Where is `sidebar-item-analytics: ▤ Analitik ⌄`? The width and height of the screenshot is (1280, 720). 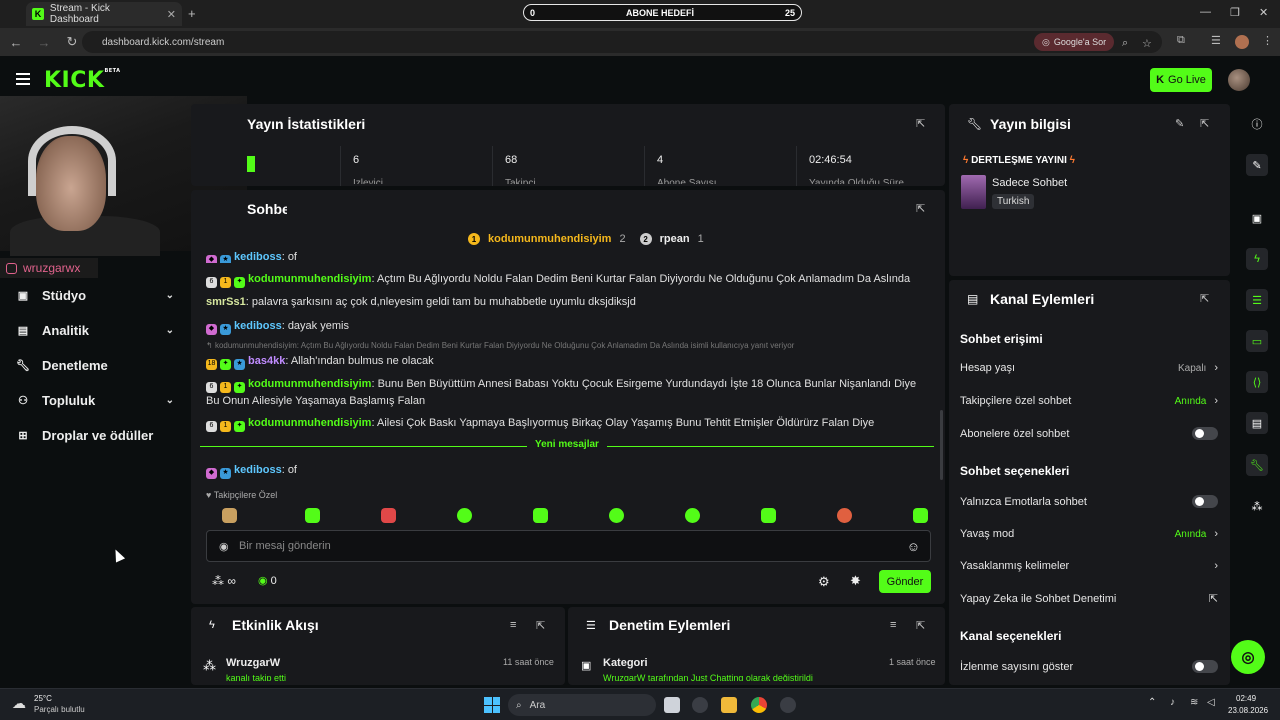
sidebar-item-analytics: ▤ Analitik ⌄ is located at coordinates (95, 330).